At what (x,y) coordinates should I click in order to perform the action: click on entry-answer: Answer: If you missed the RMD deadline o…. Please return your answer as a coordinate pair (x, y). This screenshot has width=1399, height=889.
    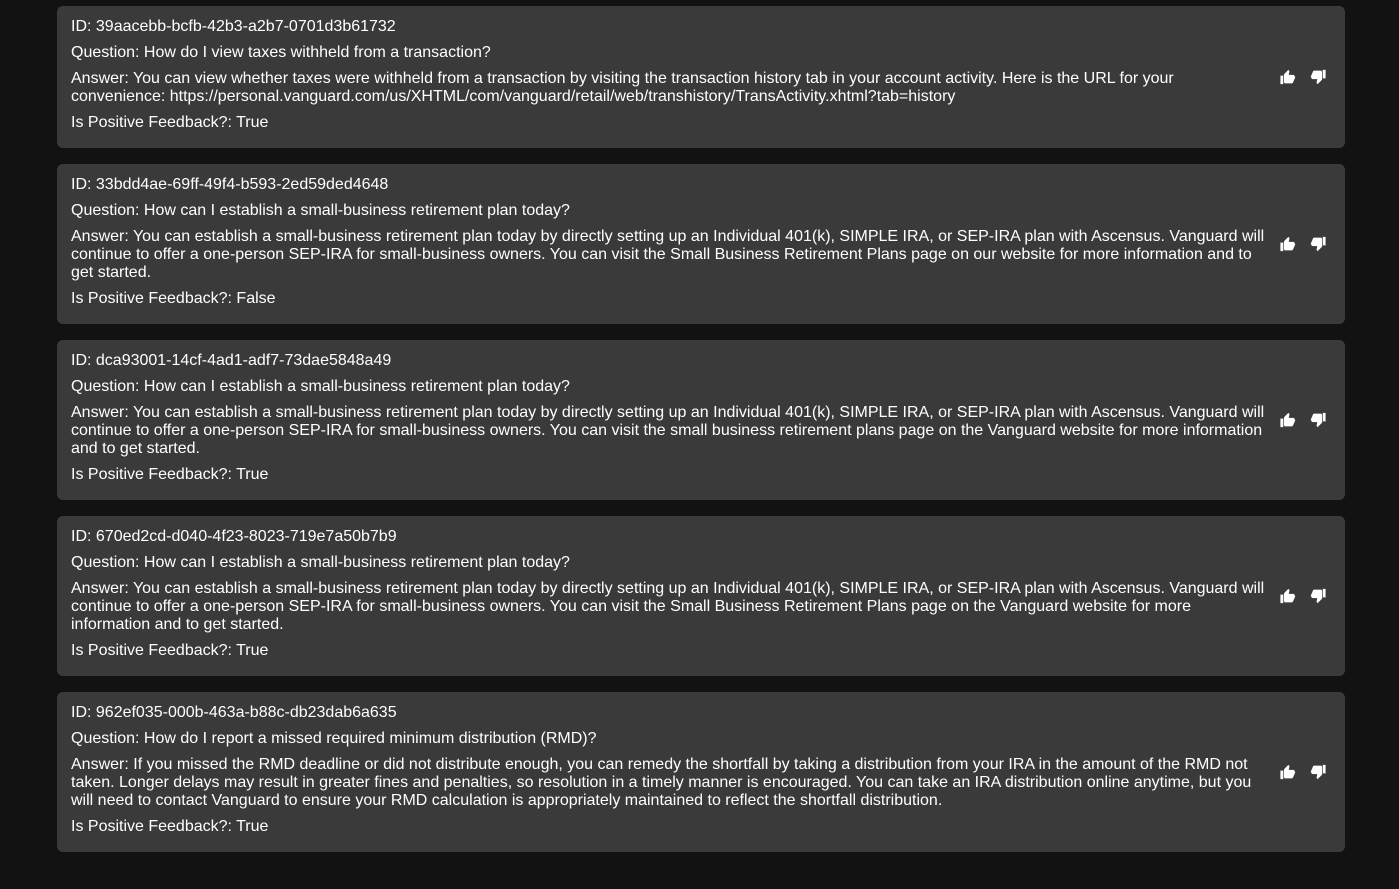
    Looking at the image, I should click on (661, 782).